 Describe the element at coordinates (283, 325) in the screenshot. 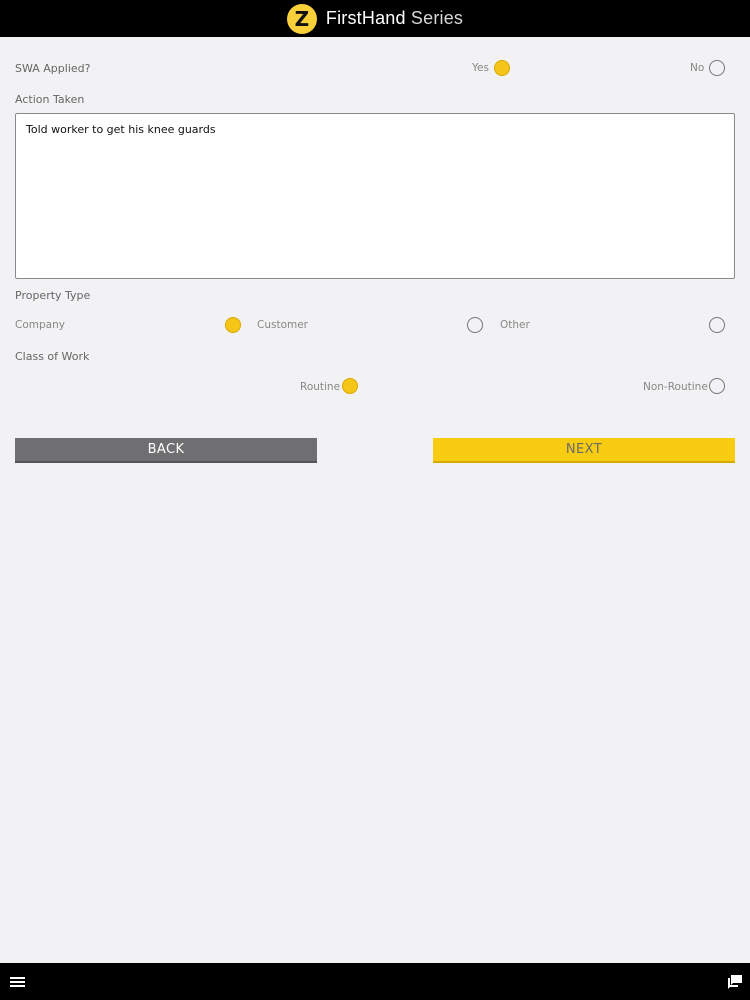

I see `property-customer-label: Customer` at that location.